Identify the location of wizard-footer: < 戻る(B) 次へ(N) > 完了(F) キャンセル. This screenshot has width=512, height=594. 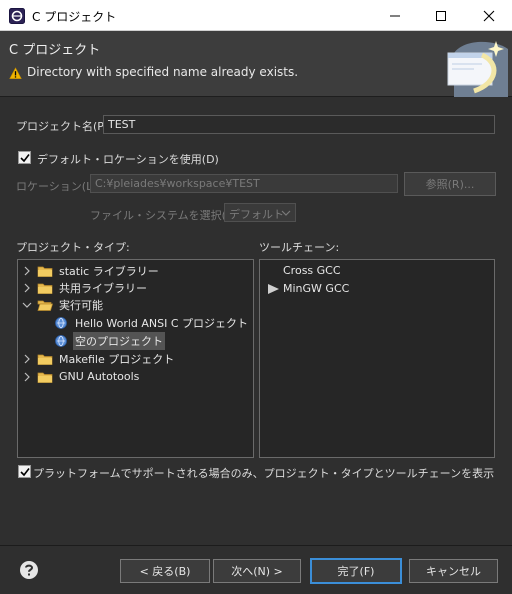
(256, 570).